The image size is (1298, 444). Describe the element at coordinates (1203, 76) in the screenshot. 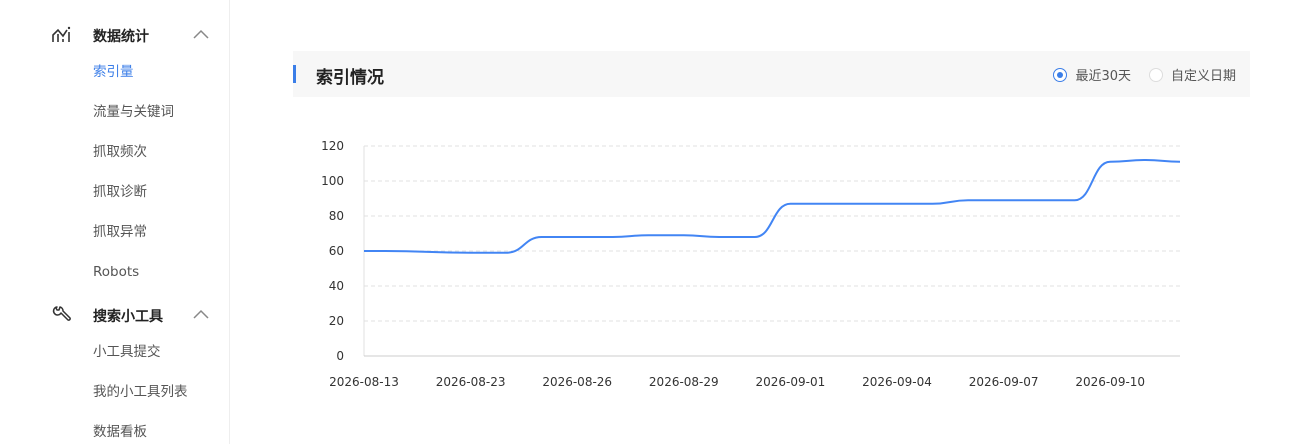

I see `radio-label: 自定义日期` at that location.